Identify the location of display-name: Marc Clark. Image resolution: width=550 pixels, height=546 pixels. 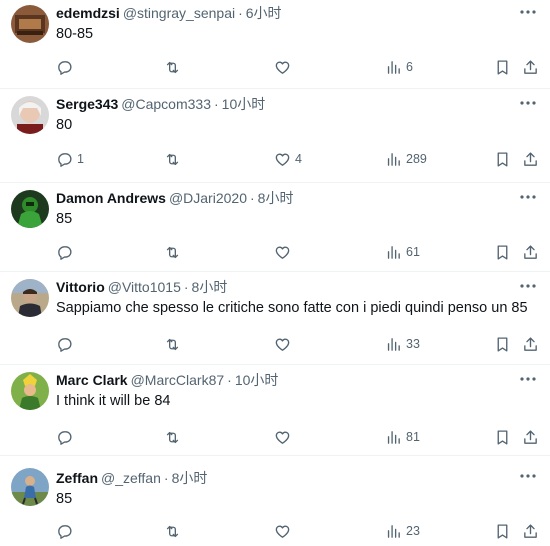
(92, 380).